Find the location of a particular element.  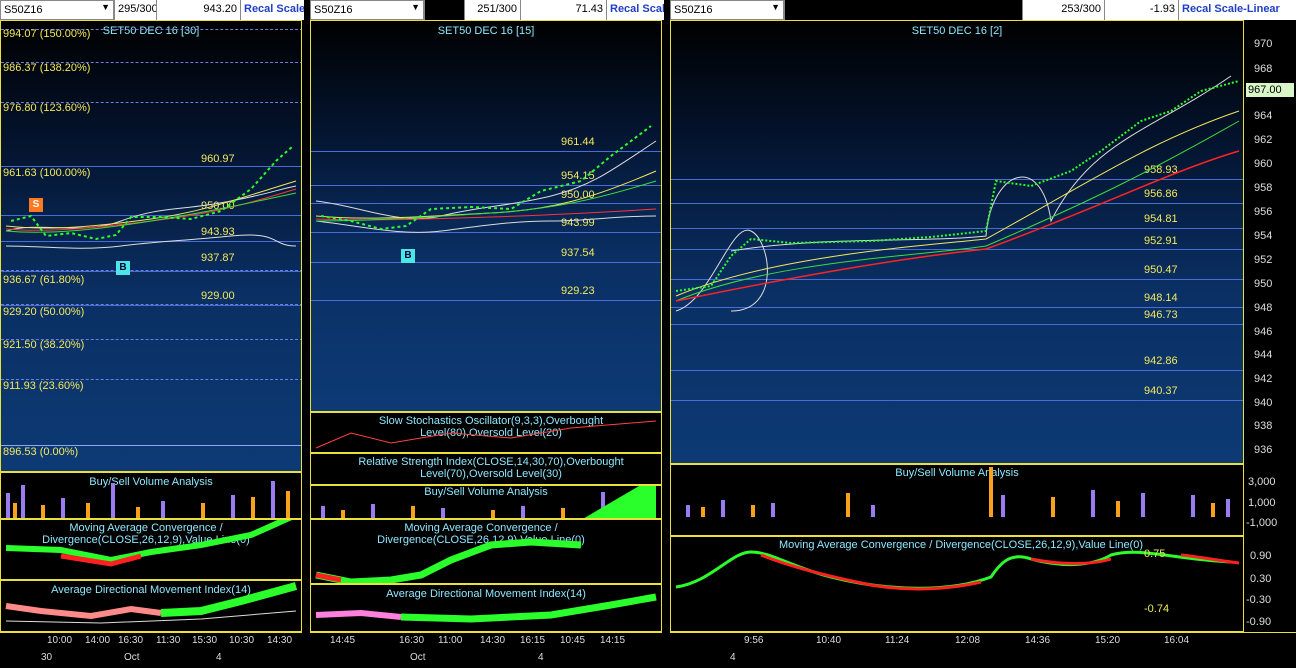

price-tick: 962 is located at coordinates (1263, 140).